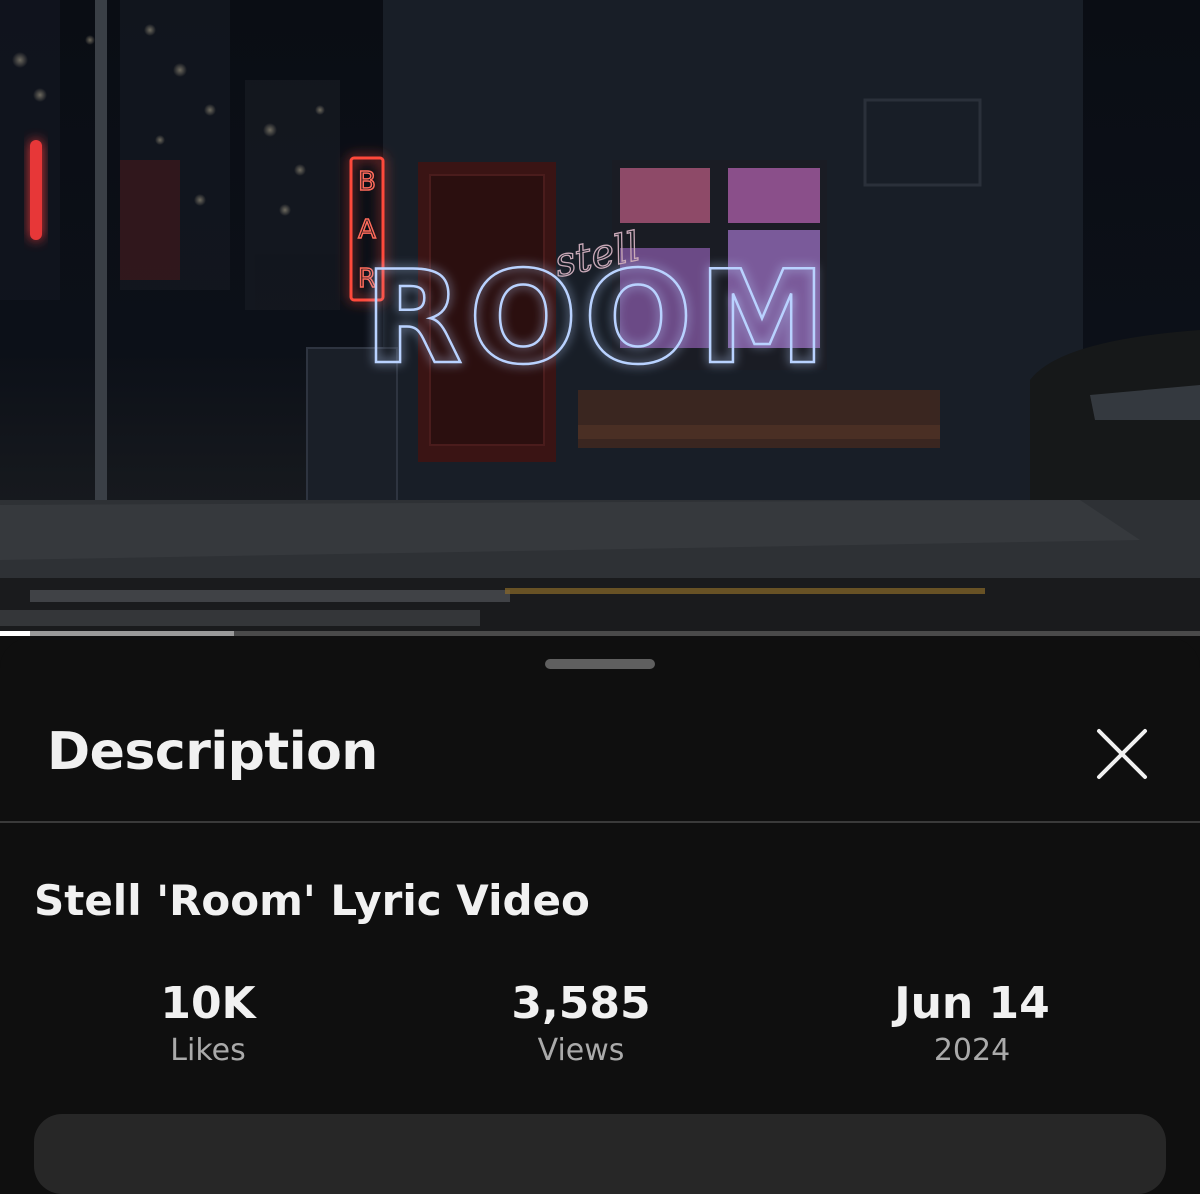 This screenshot has height=1194, width=1200. What do you see at coordinates (600, 633) in the screenshot?
I see `progress-bar` at bounding box center [600, 633].